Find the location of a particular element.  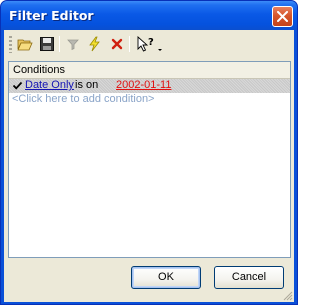

save-icon is located at coordinates (47, 44).